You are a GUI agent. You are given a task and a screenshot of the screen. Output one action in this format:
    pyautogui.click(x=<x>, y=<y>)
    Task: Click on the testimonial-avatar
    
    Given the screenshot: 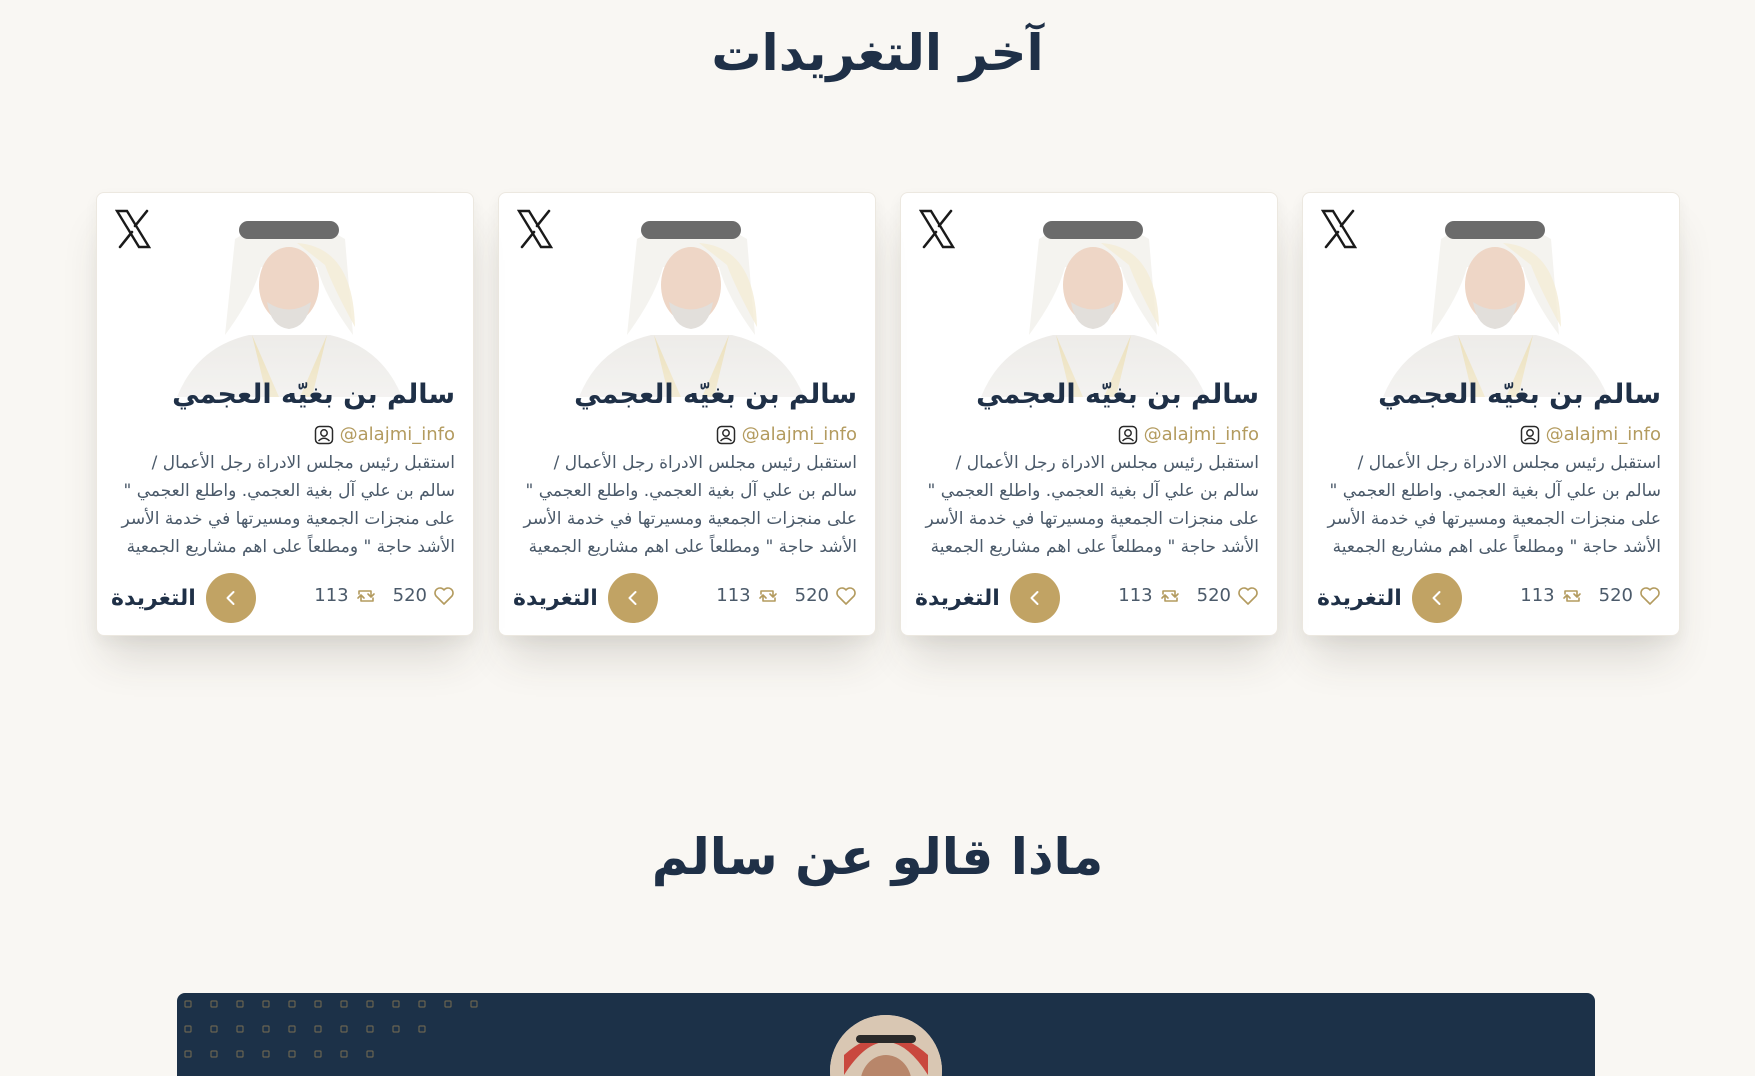 What is the action you would take?
    pyautogui.click(x=886, y=1045)
    